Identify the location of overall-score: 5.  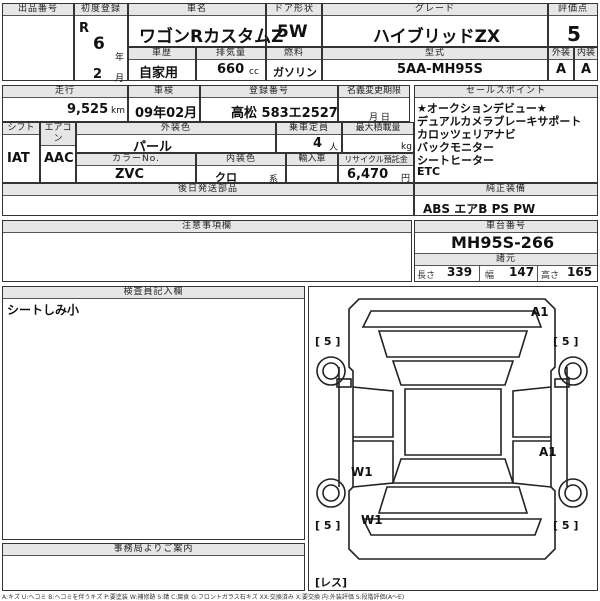
(574, 34).